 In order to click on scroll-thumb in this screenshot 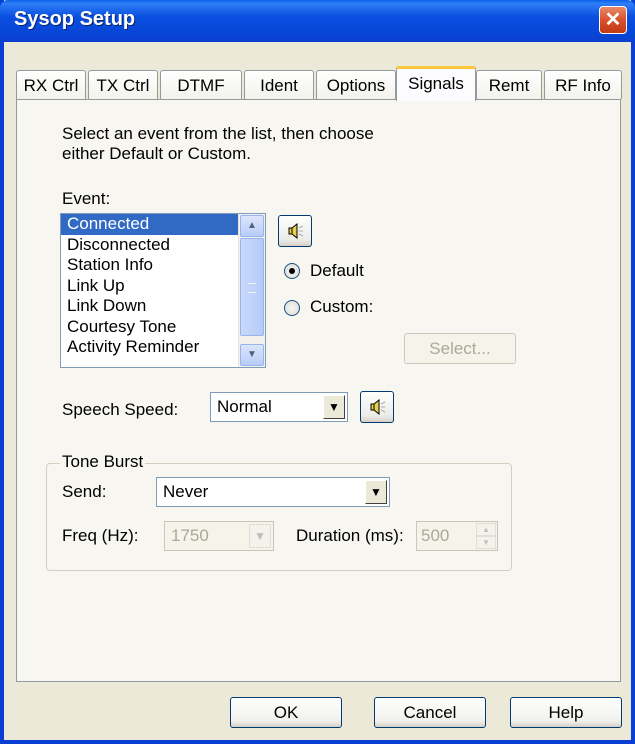, I will do `click(252, 287)`.